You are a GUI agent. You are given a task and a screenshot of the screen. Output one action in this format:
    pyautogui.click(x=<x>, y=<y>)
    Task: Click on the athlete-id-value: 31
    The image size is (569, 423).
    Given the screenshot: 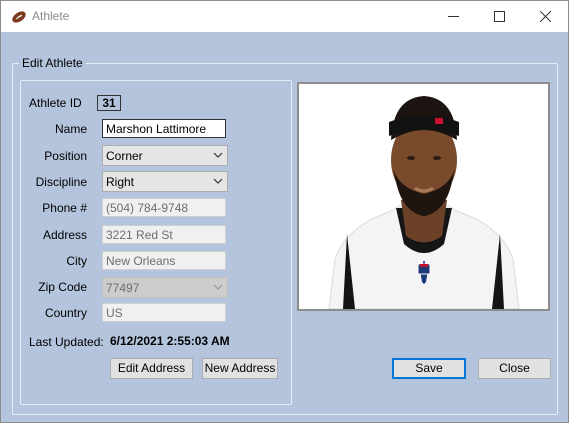 What is the action you would take?
    pyautogui.click(x=109, y=103)
    